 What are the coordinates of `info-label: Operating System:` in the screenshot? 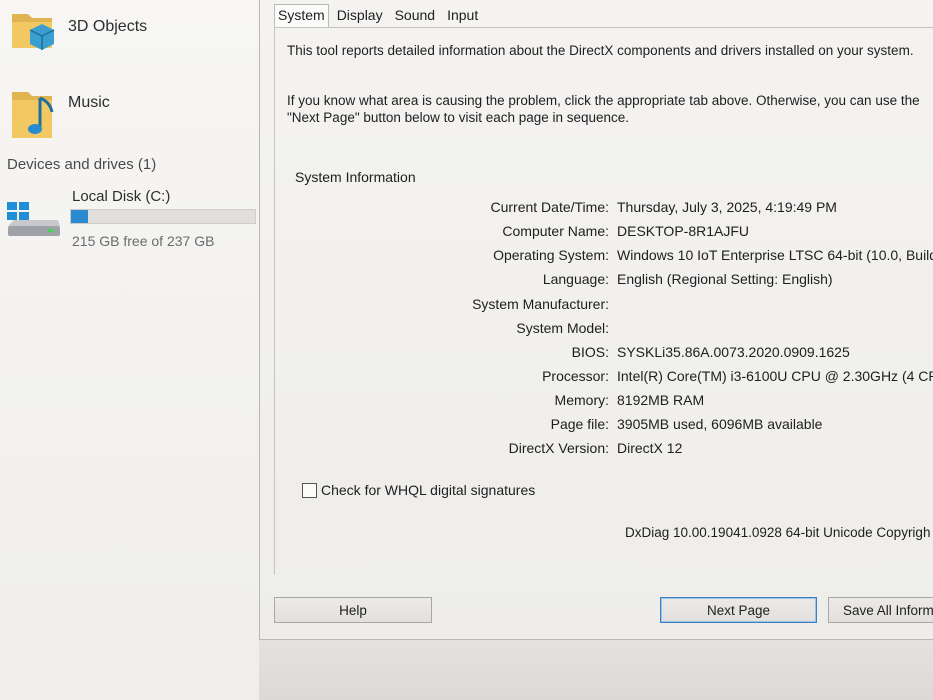 It's located at (551, 255).